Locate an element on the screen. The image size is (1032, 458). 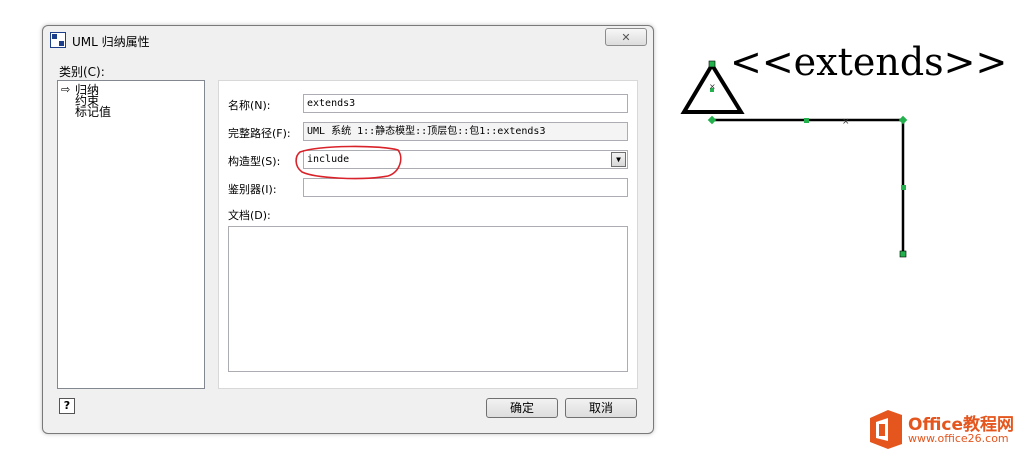
handle-end is located at coordinates (903, 254).